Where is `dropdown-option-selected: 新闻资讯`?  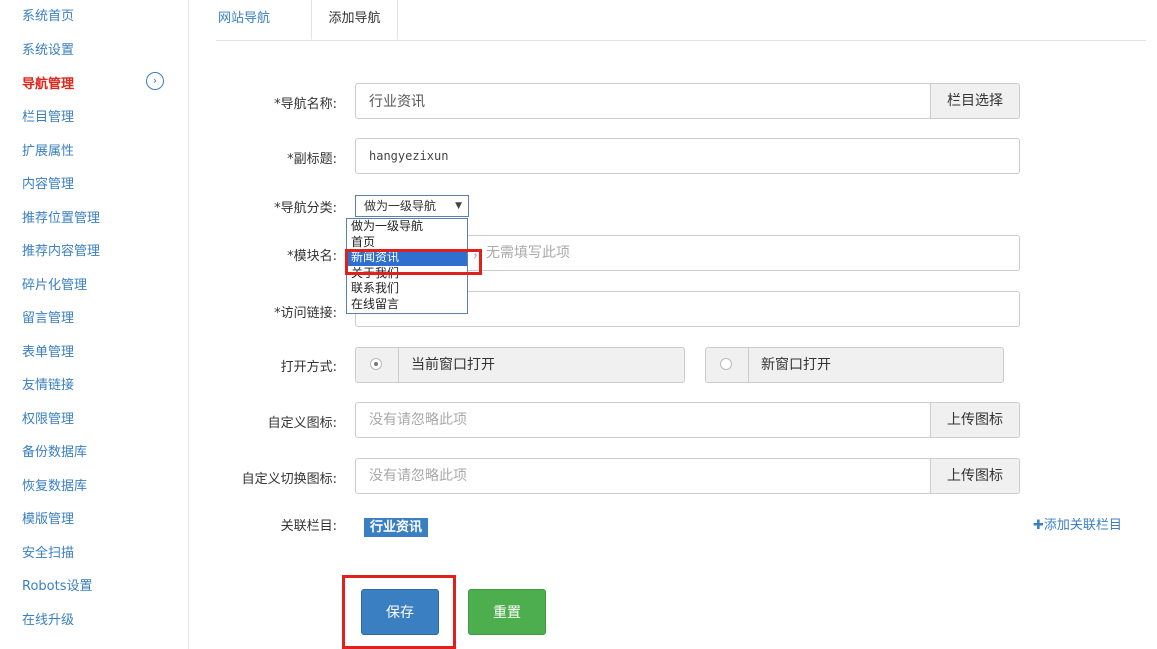
dropdown-option-selected: 新闻资讯 is located at coordinates (407, 258).